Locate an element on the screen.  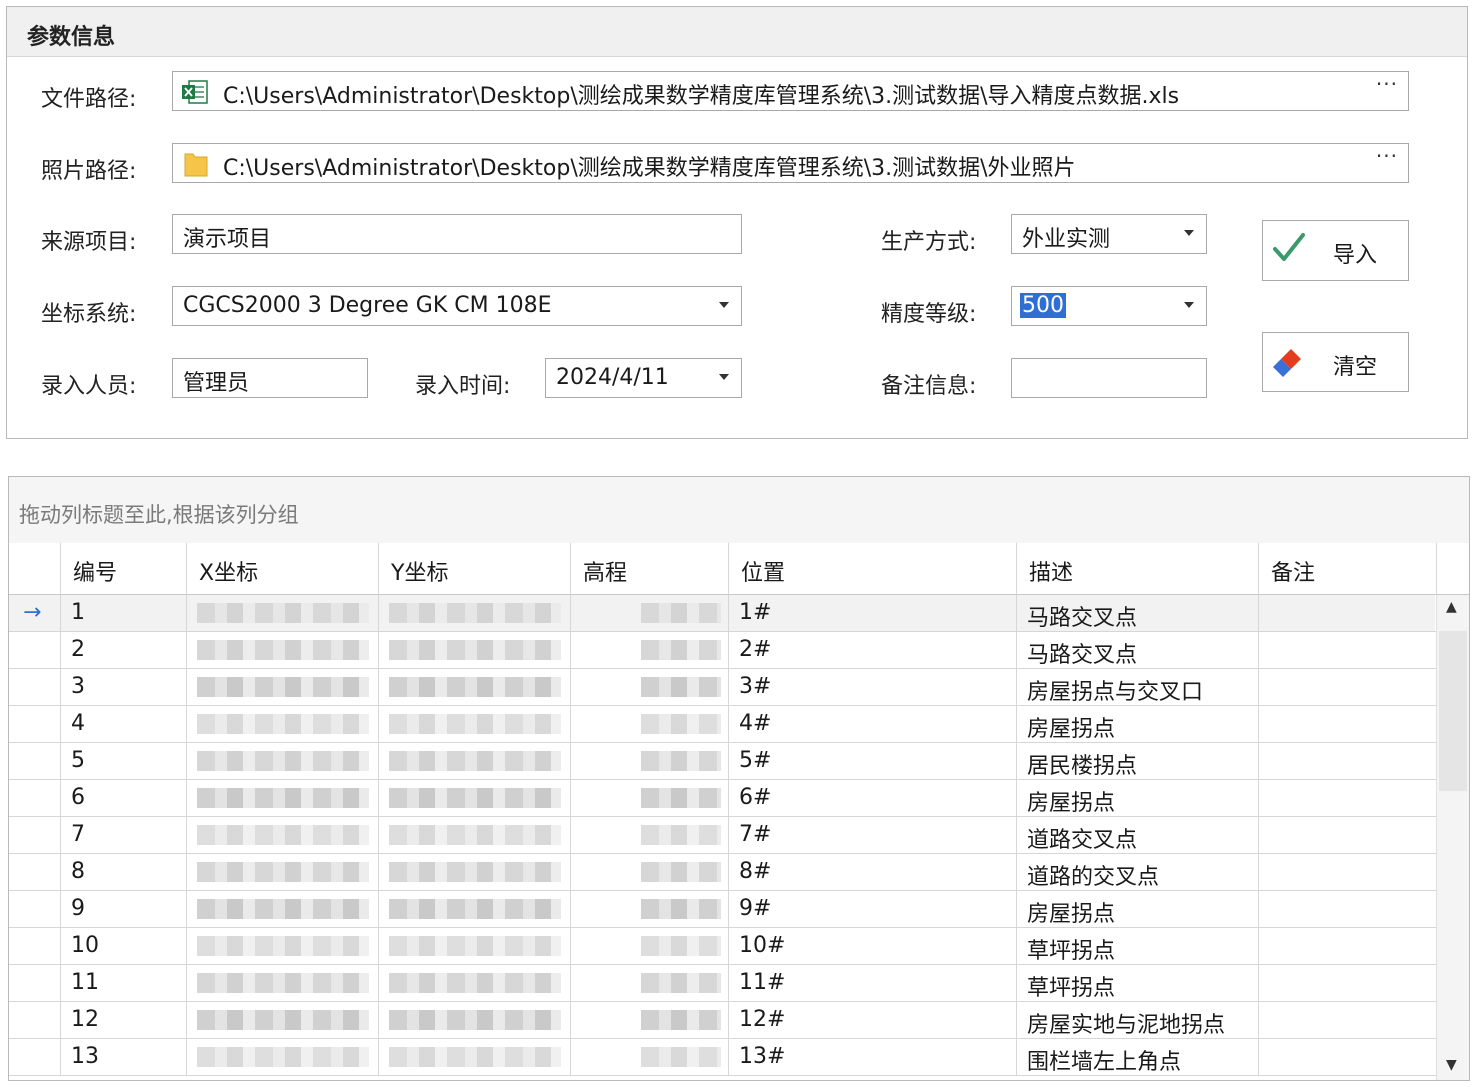
clear-button: 清空 is located at coordinates (1335, 362).